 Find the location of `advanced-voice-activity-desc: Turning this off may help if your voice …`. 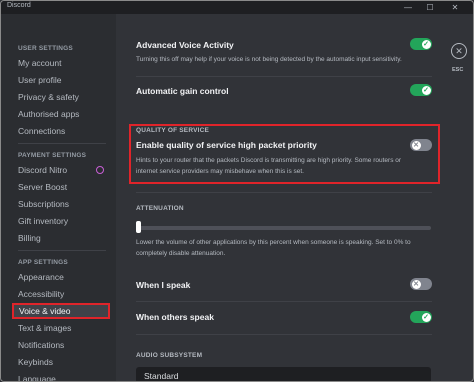

advanced-voice-activity-desc: Turning this off may help if your voice … is located at coordinates (269, 59).